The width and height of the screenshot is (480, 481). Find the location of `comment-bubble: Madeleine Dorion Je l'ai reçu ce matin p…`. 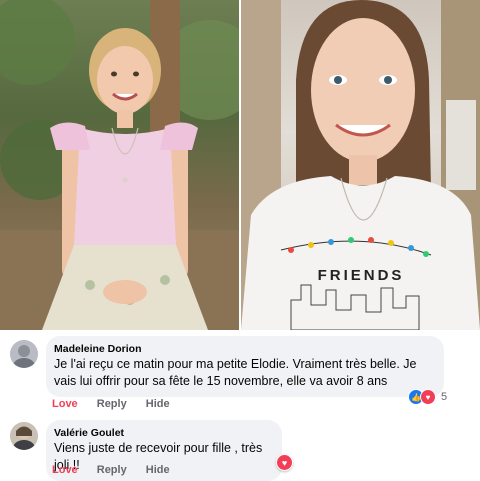

comment-bubble: Madeleine Dorion Je l'ai reçu ce matin p… is located at coordinates (245, 366).